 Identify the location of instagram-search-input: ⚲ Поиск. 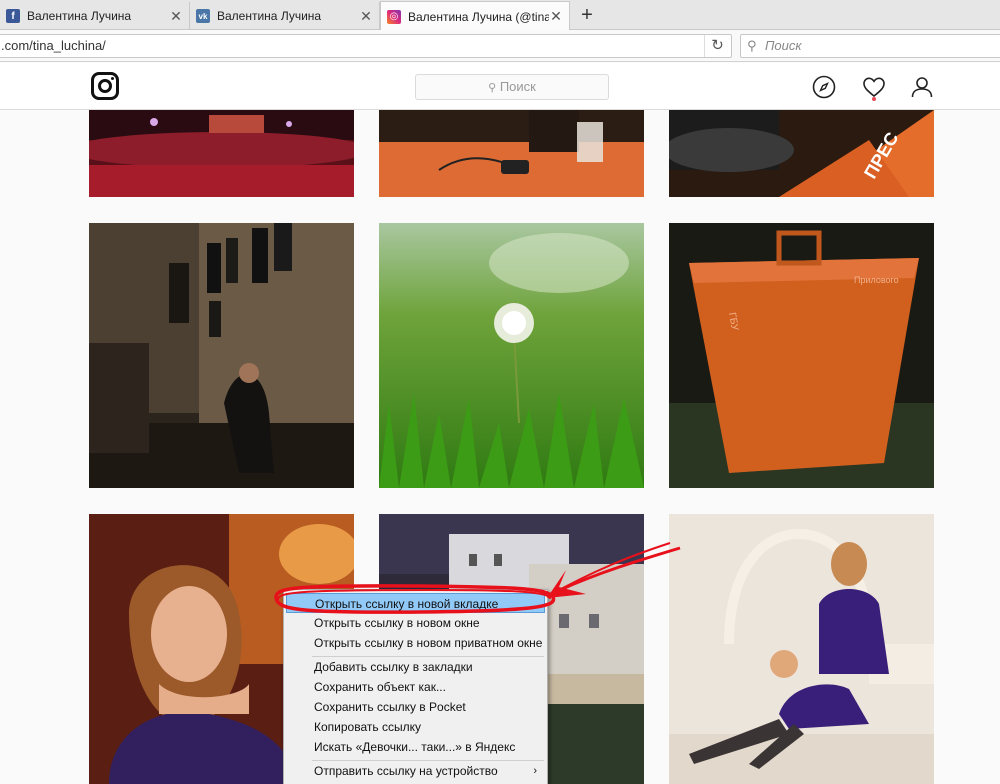
(512, 87).